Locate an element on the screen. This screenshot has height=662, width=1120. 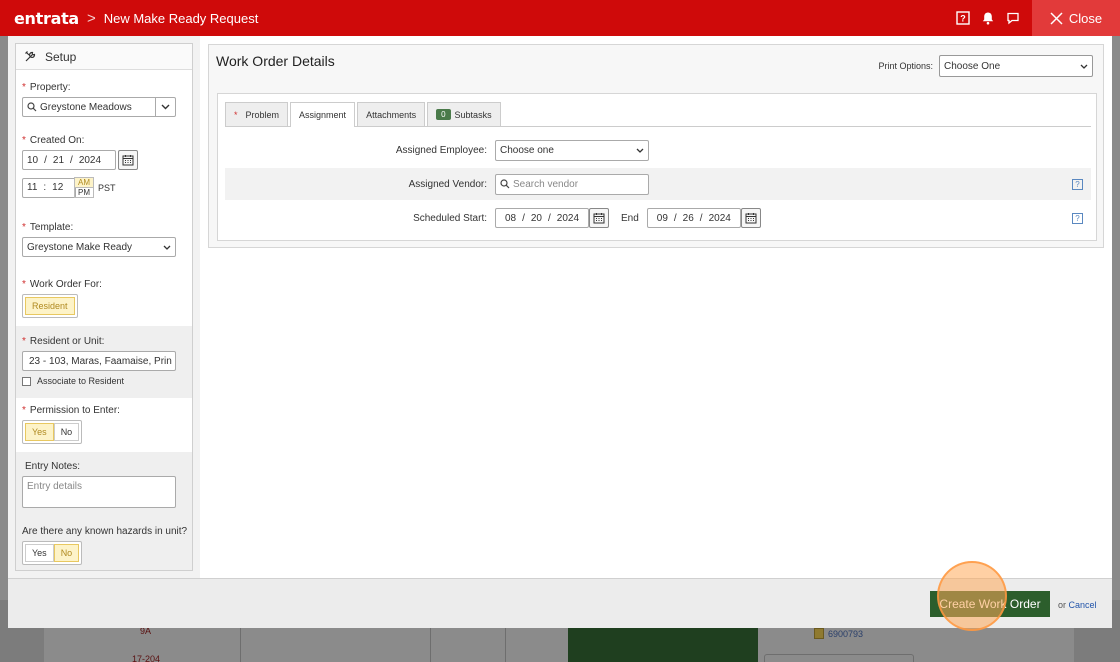
hazards-yes: Yes is located at coordinates (39, 553).